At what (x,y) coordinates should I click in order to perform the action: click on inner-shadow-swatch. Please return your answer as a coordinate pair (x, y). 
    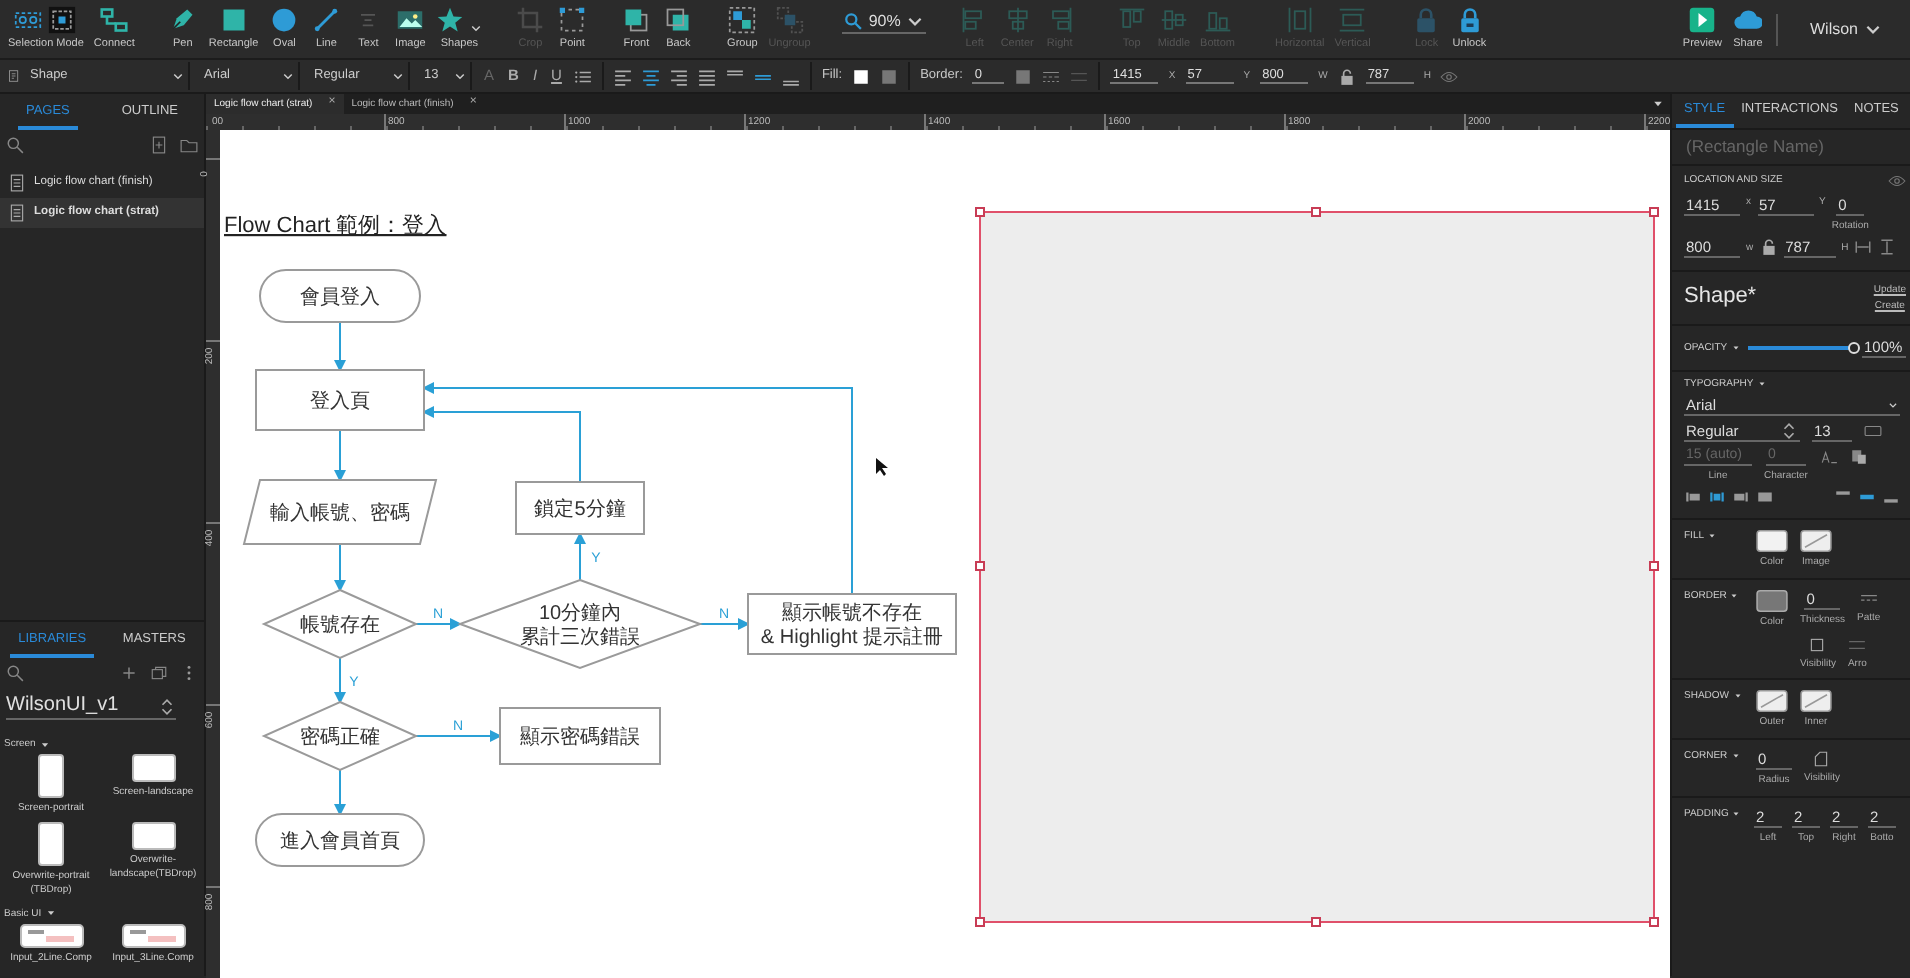
    Looking at the image, I should click on (1816, 700).